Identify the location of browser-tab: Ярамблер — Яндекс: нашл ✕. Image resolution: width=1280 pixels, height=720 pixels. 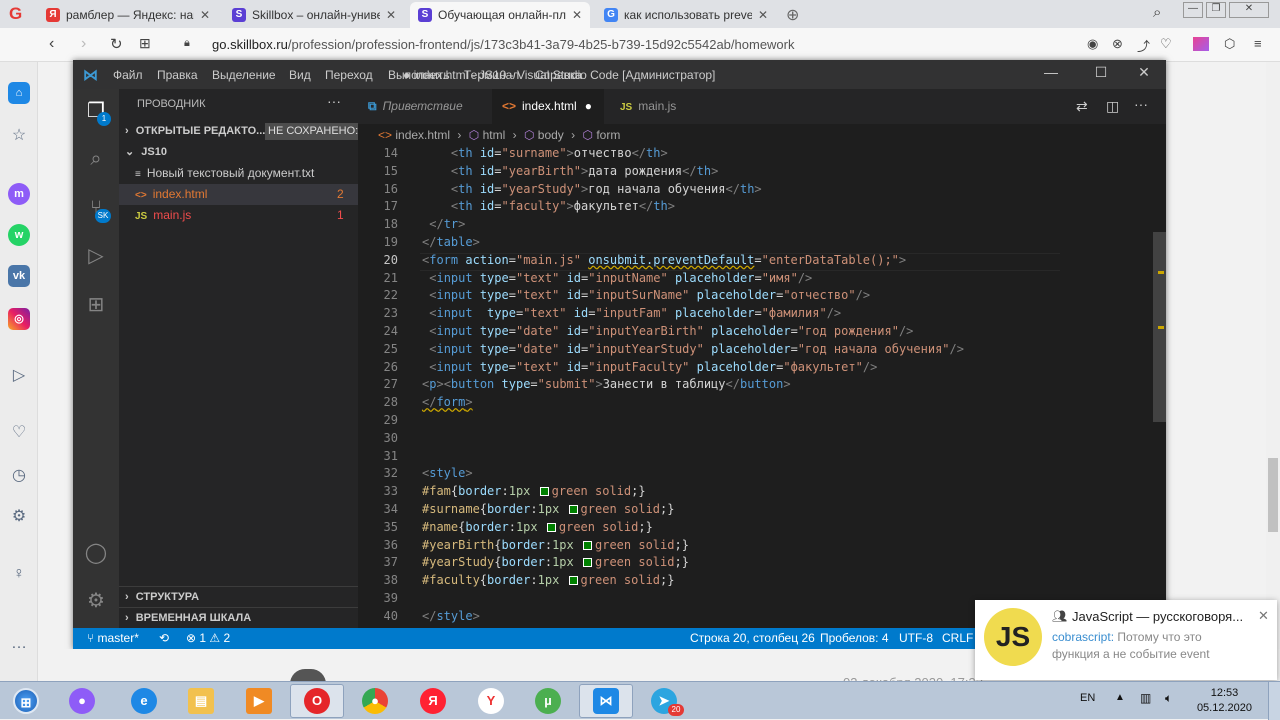
(128, 15).